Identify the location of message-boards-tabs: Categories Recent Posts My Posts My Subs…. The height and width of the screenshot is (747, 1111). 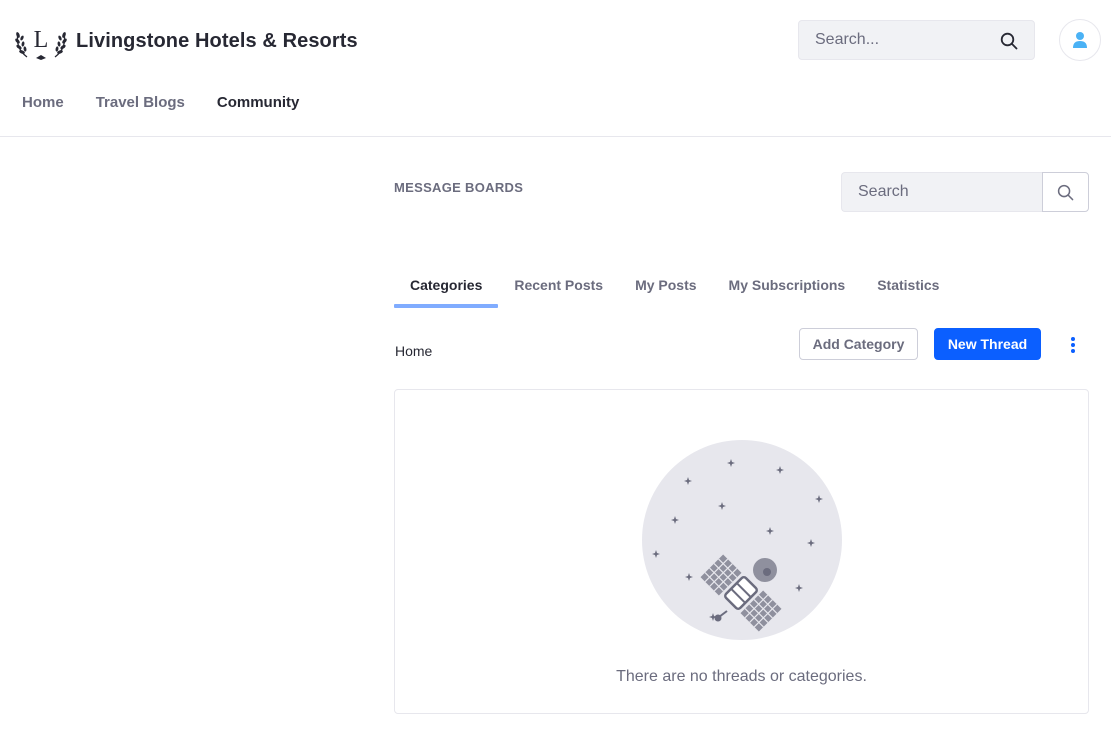
(674, 288).